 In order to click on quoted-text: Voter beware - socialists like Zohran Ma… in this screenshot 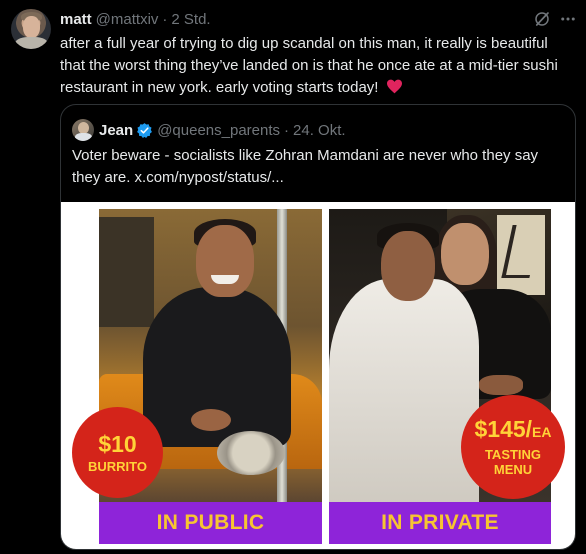, I will do `click(305, 166)`.